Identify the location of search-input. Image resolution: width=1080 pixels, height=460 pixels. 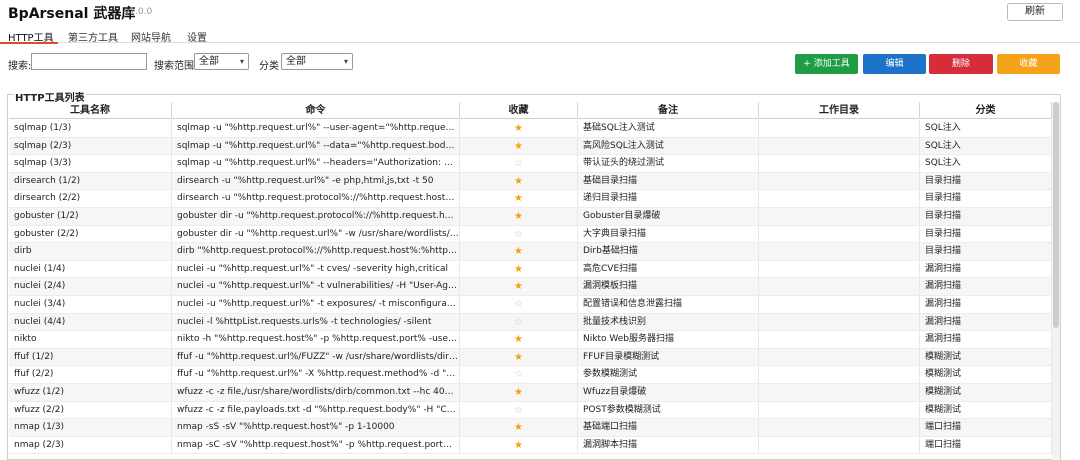
(89, 61).